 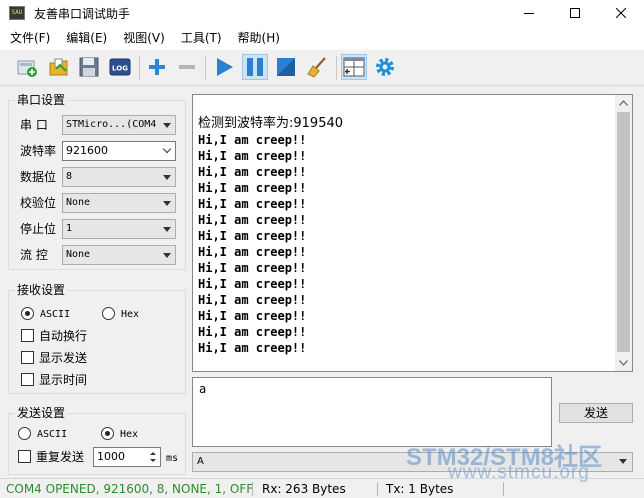 I want to click on add-button, so click(x=157, y=67).